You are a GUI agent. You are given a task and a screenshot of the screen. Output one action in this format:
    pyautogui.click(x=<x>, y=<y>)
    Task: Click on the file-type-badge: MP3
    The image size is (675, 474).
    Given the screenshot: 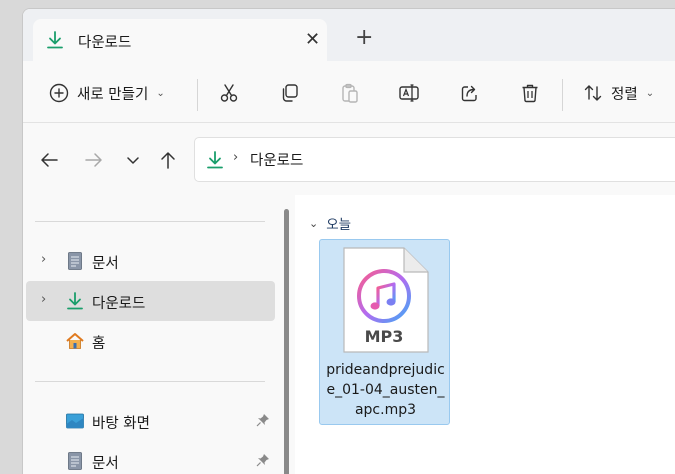 What is the action you would take?
    pyautogui.click(x=384, y=336)
    